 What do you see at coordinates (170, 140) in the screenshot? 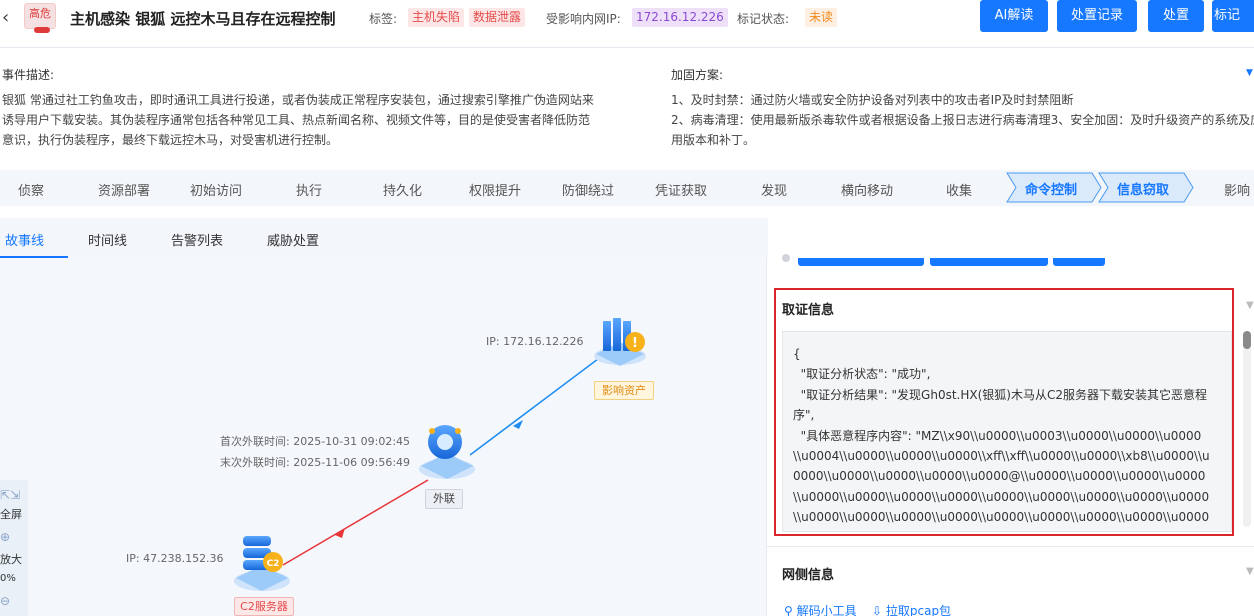
I see `event-line: 意识，执行伪装程序，最终下载远控木马，对受害机进行控制。` at bounding box center [170, 140].